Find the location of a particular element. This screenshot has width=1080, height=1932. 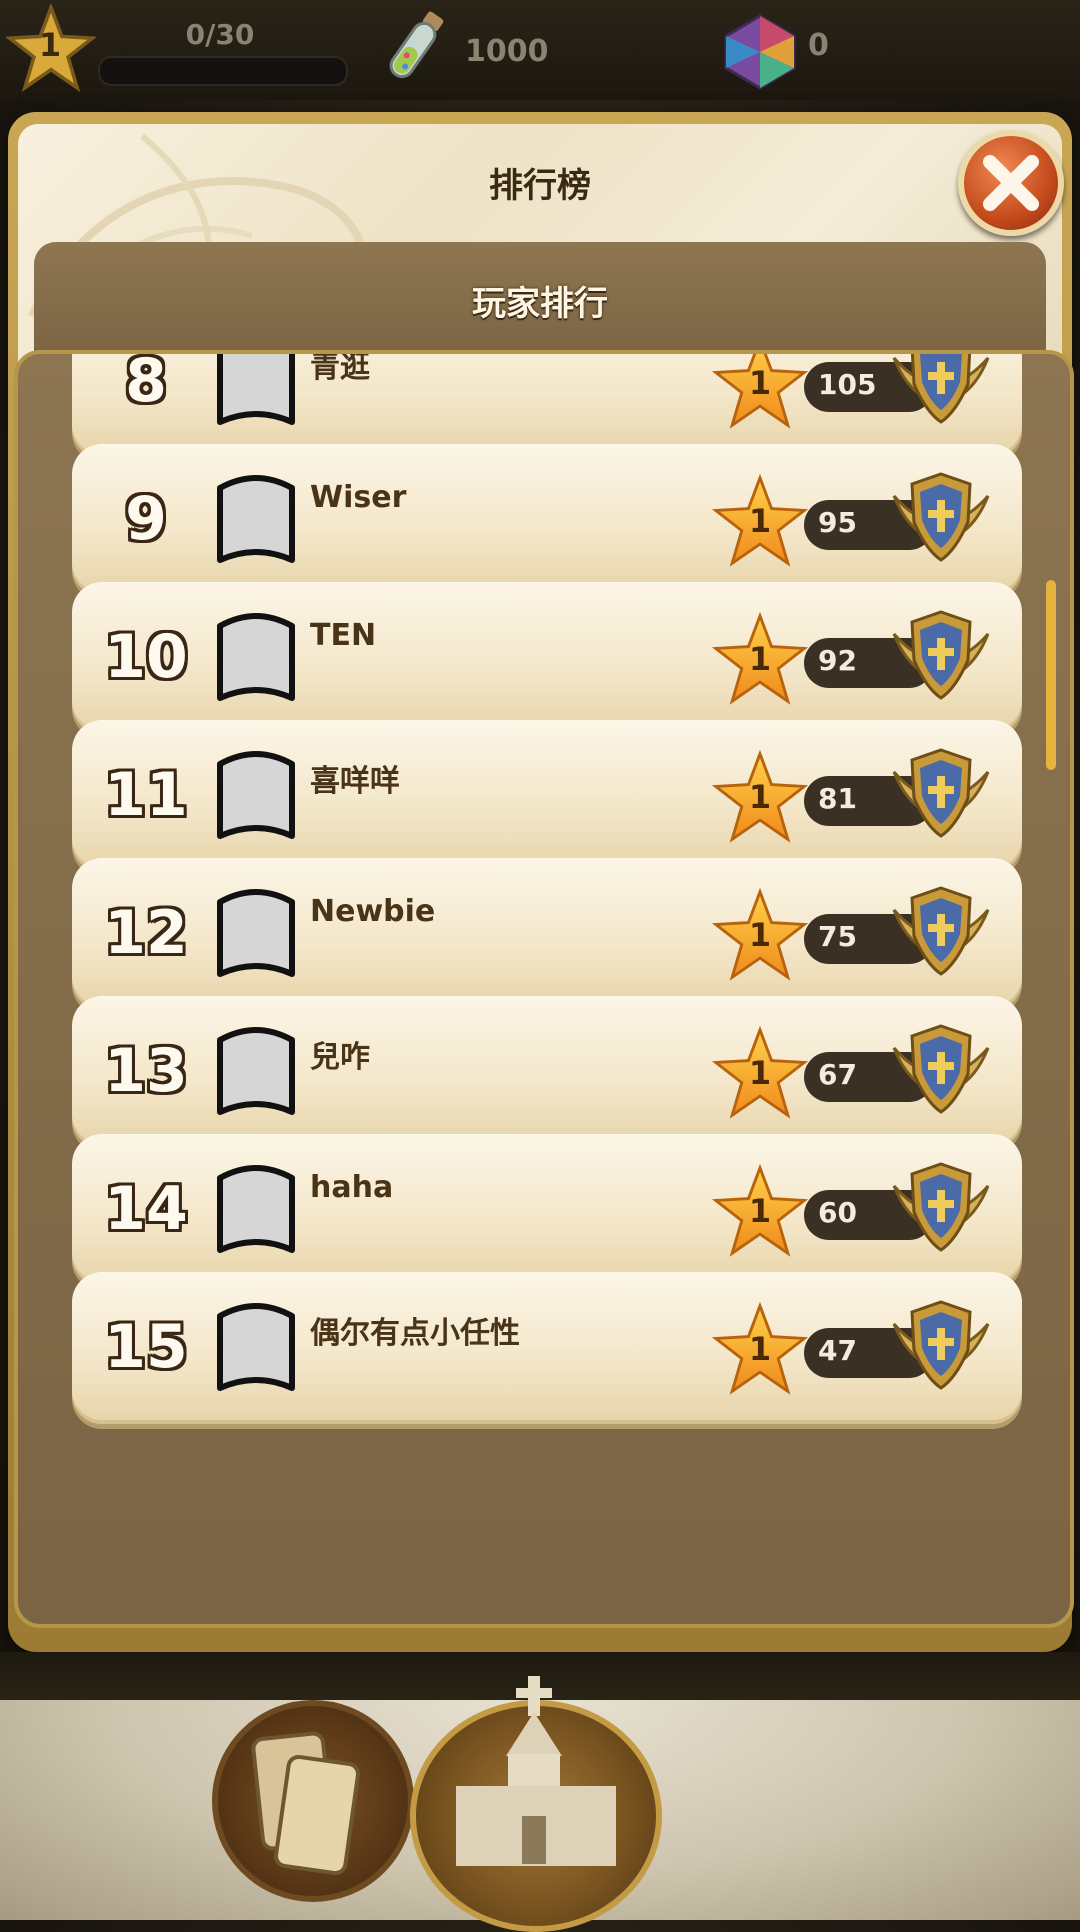

leaderboard-row: 11 喜咩咩 1 81 is located at coordinates (547, 796).